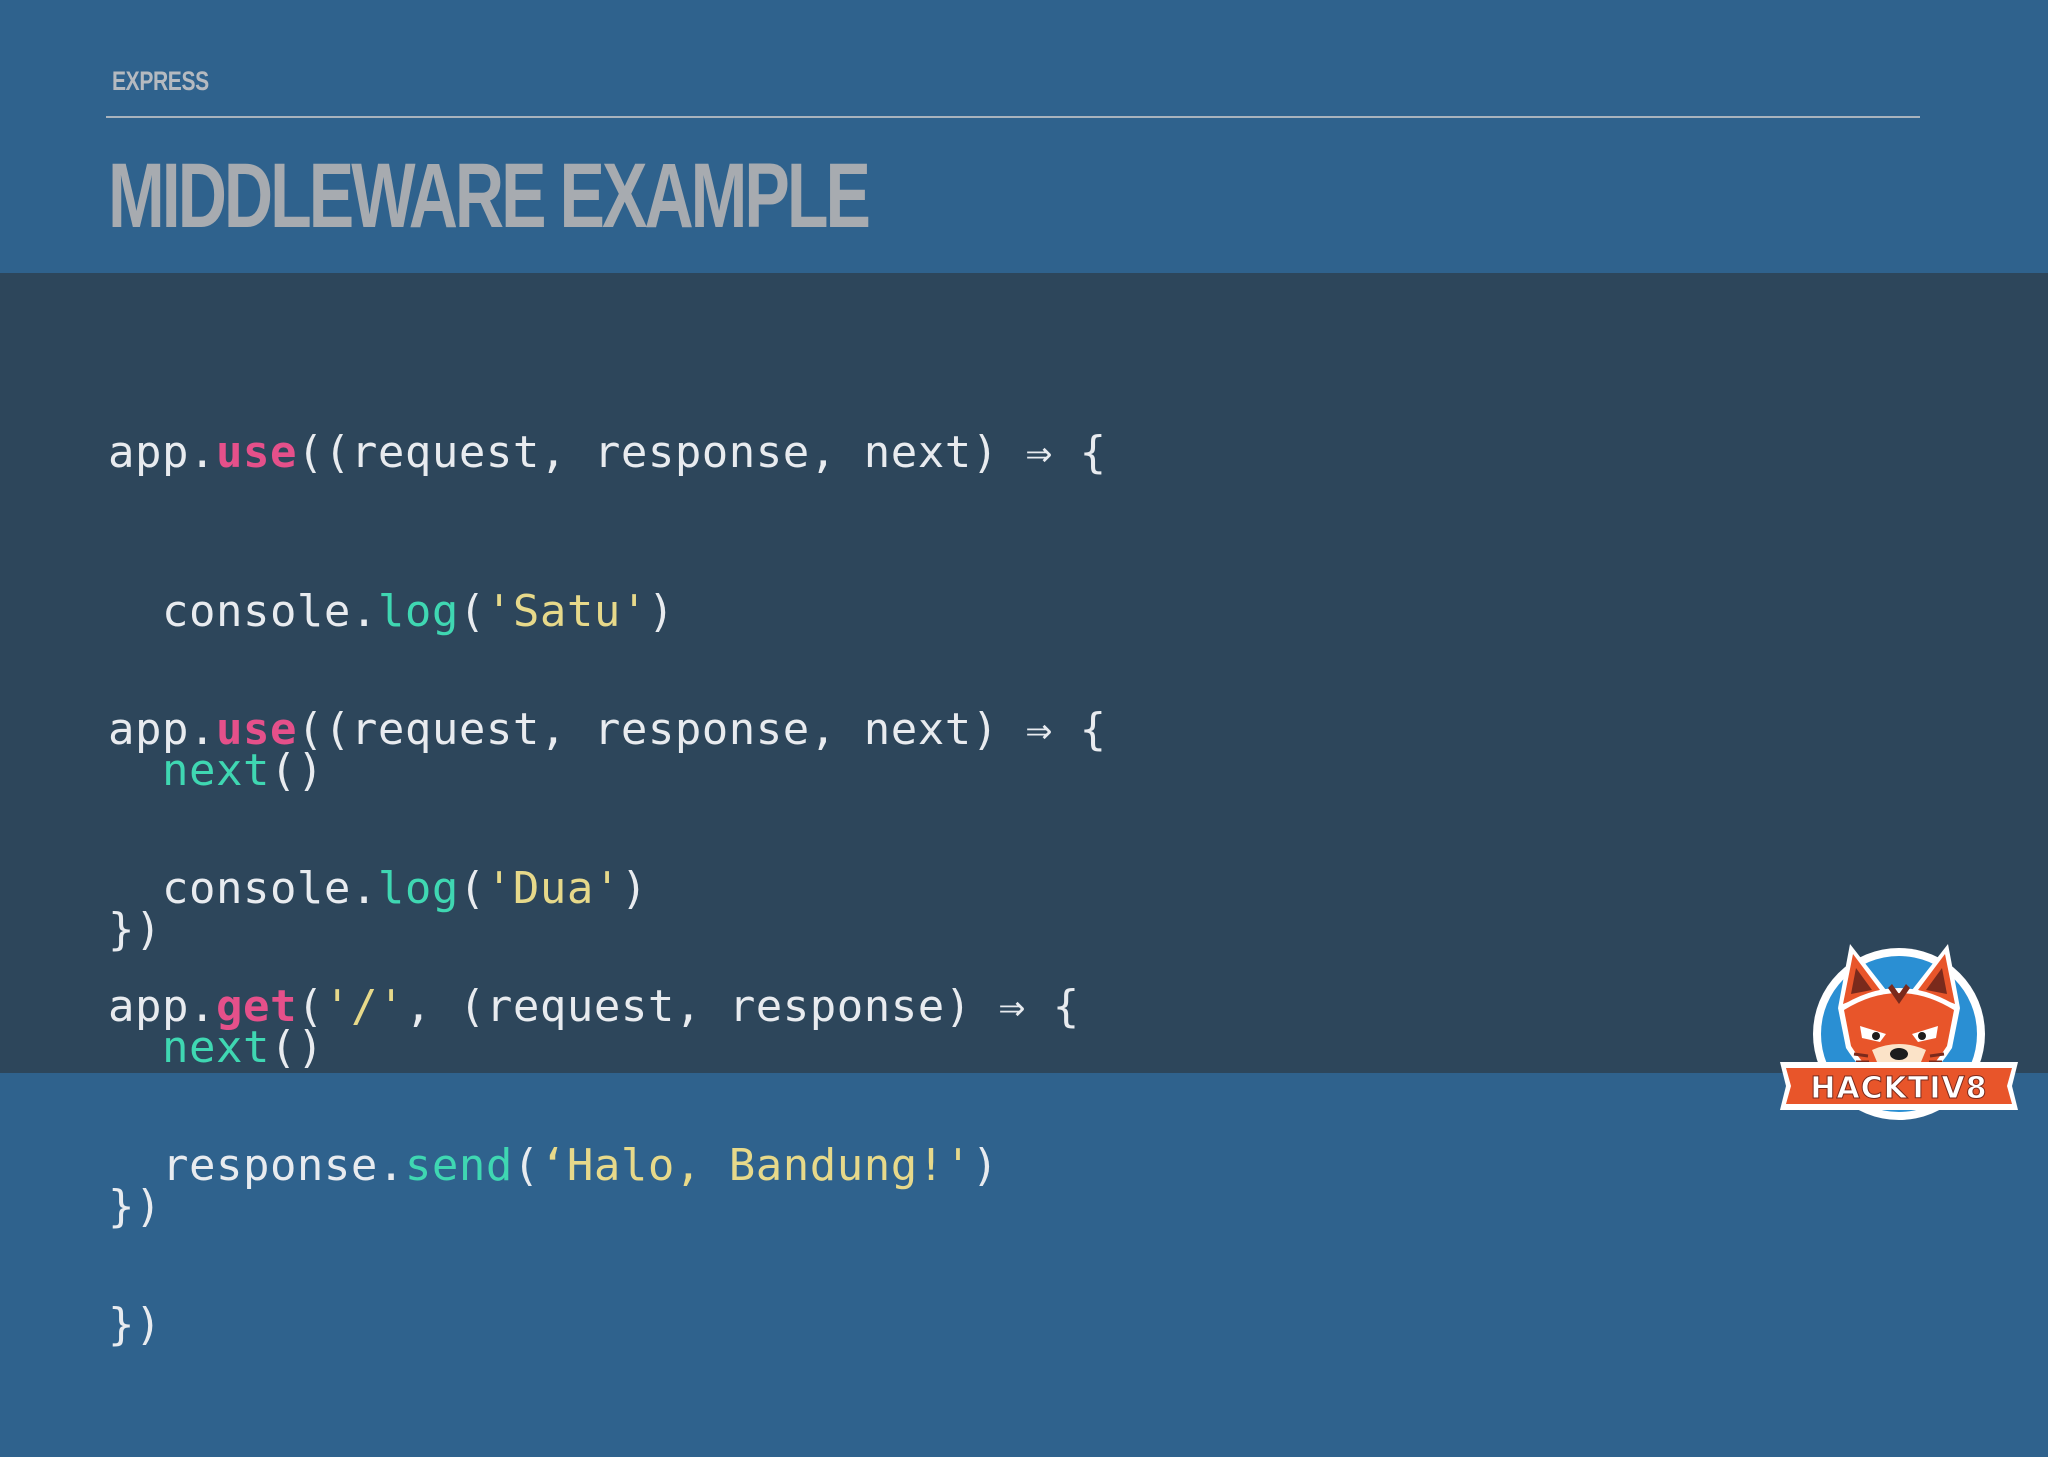 The width and height of the screenshot is (2048, 1457). Describe the element at coordinates (458, 1165) in the screenshot. I see `code-function: send` at that location.